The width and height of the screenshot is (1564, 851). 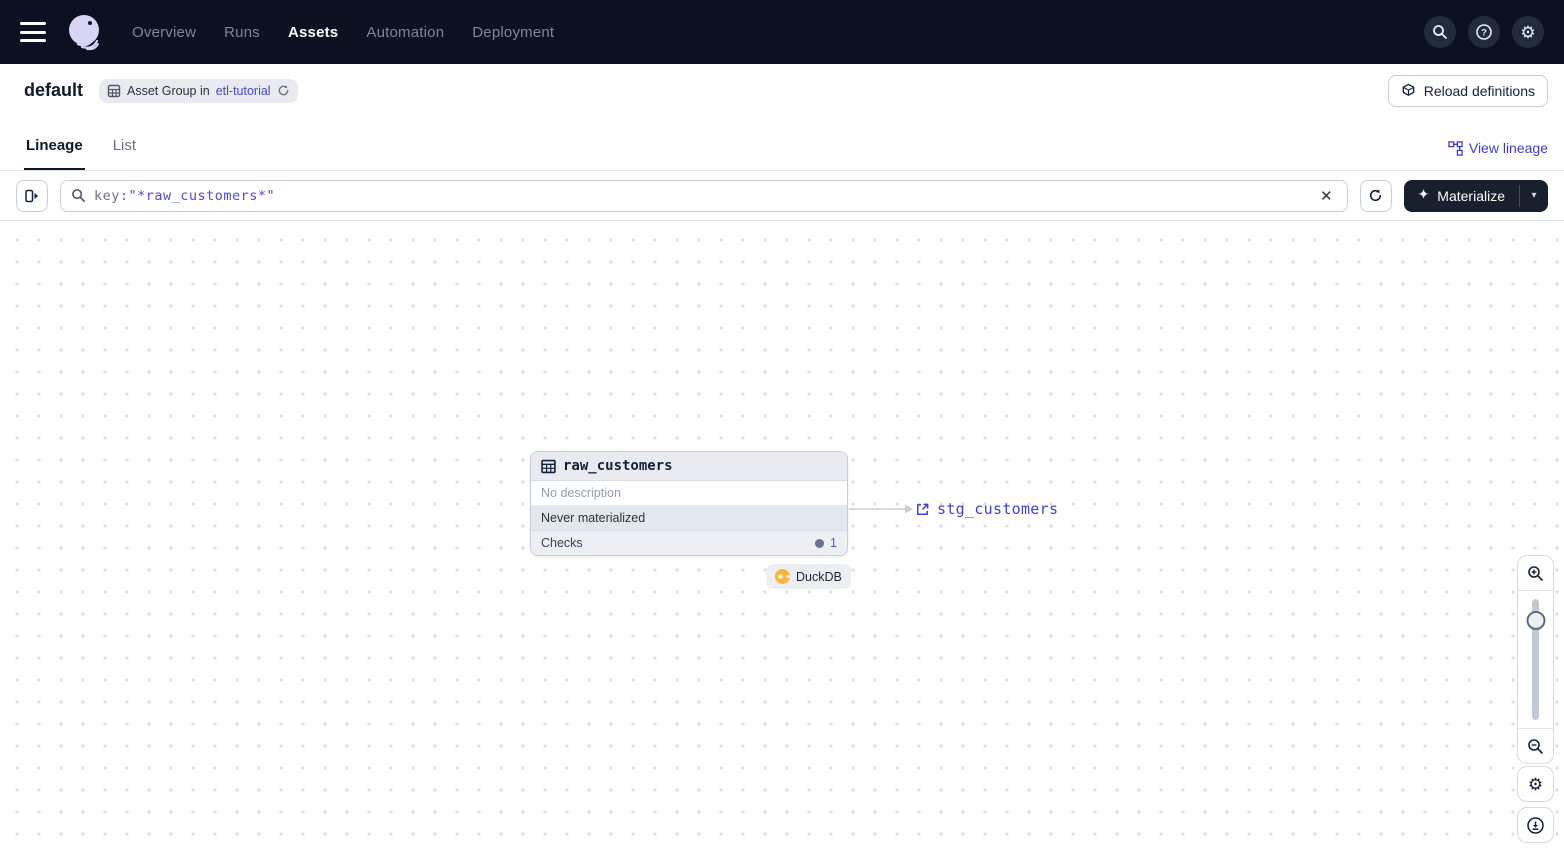 I want to click on zoom-control-panel, so click(x=1535, y=659).